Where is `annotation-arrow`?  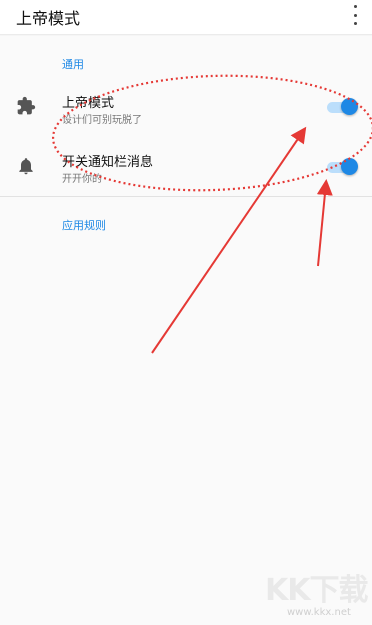
annotation-arrow is located at coordinates (324, 223).